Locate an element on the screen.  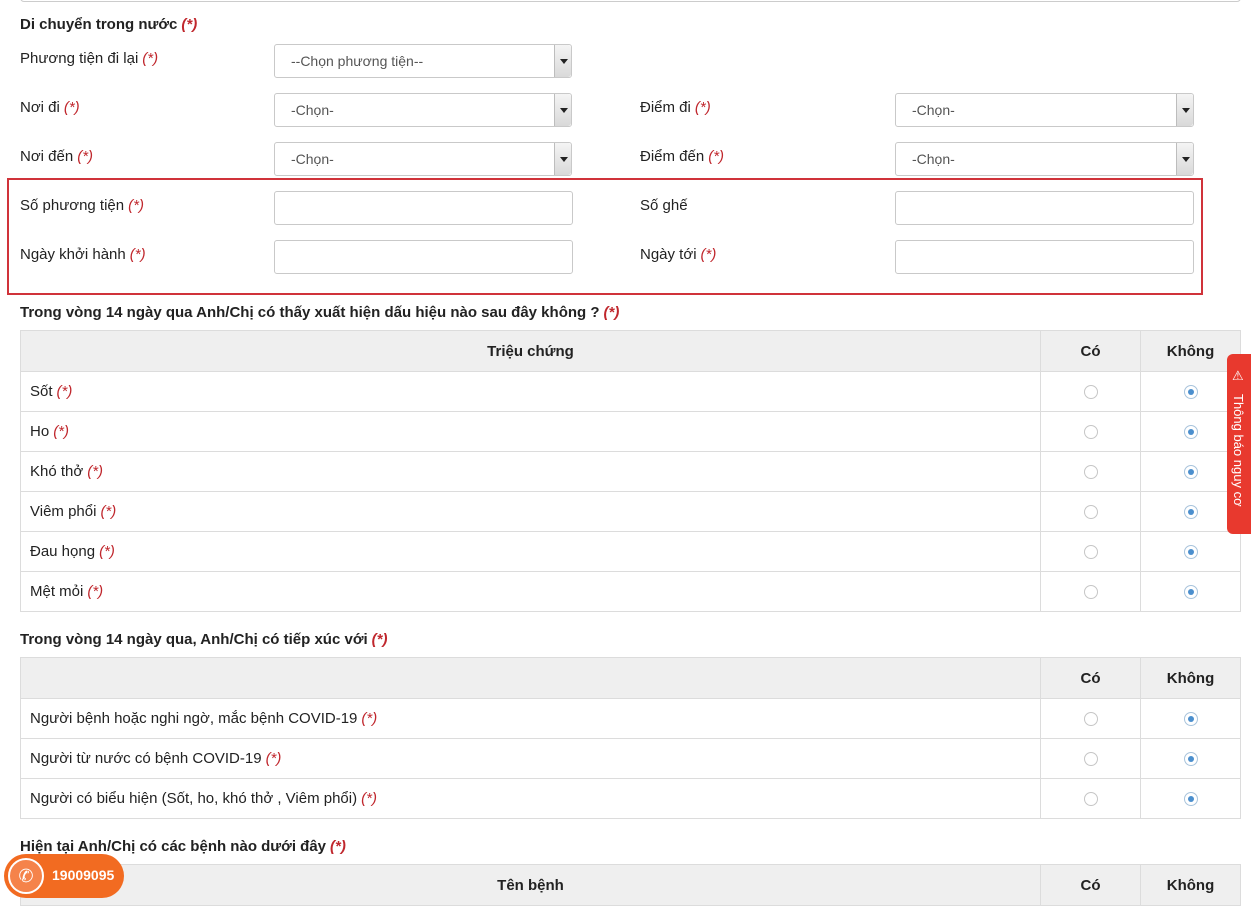
diseases-table: Tên bệnh Có Không is located at coordinates (630, 885).